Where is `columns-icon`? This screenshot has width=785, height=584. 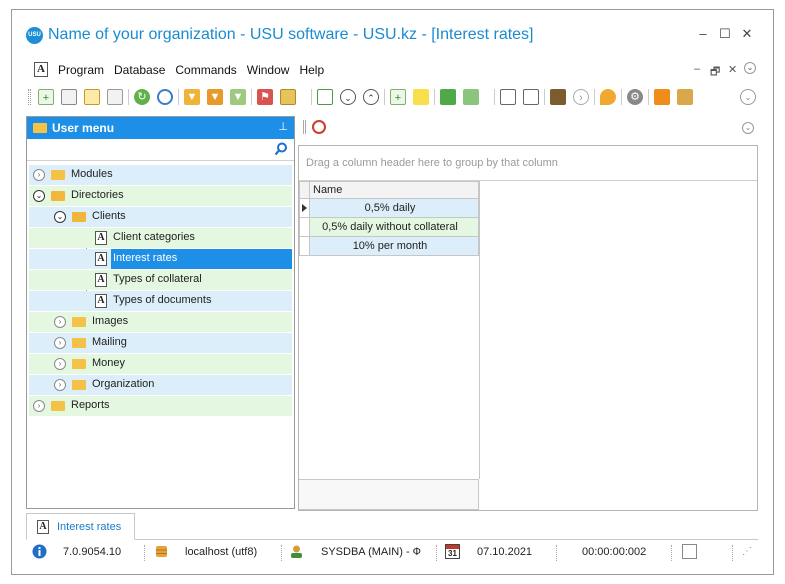 columns-icon is located at coordinates (325, 97).